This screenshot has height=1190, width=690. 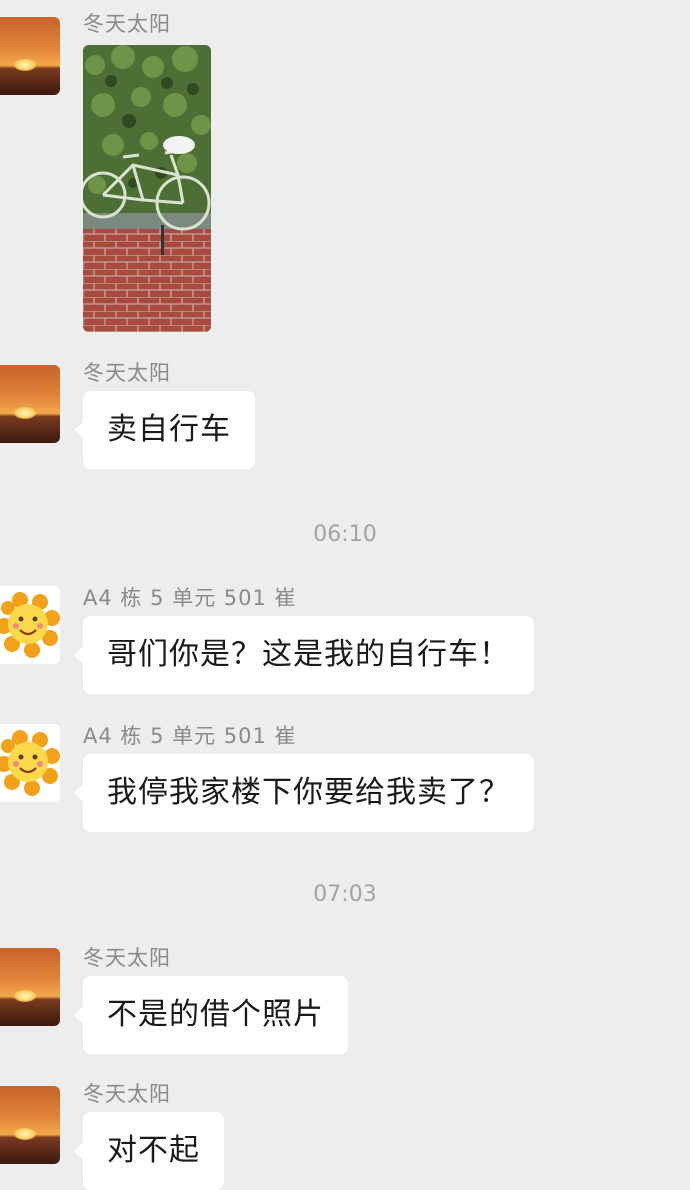 I want to click on message-bubble: 卖自行车, so click(x=164, y=430).